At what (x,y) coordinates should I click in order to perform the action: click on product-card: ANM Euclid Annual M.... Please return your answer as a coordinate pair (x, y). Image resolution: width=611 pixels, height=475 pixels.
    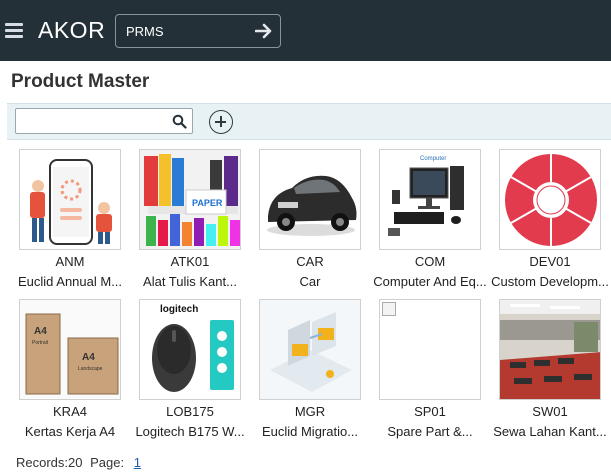
    Looking at the image, I should click on (70, 220).